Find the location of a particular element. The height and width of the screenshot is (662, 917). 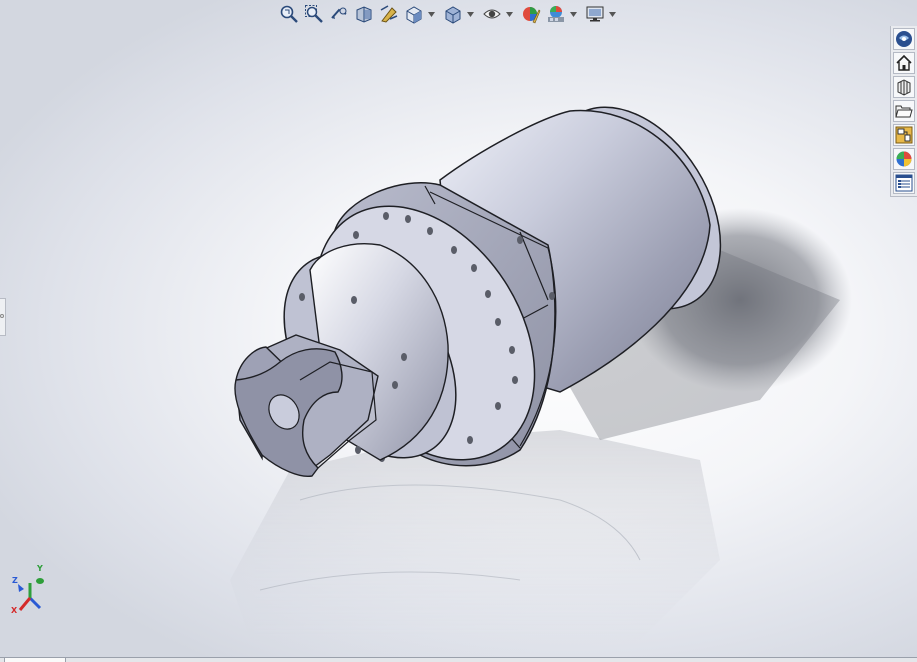

apply-scene-icon is located at coordinates (556, 14).